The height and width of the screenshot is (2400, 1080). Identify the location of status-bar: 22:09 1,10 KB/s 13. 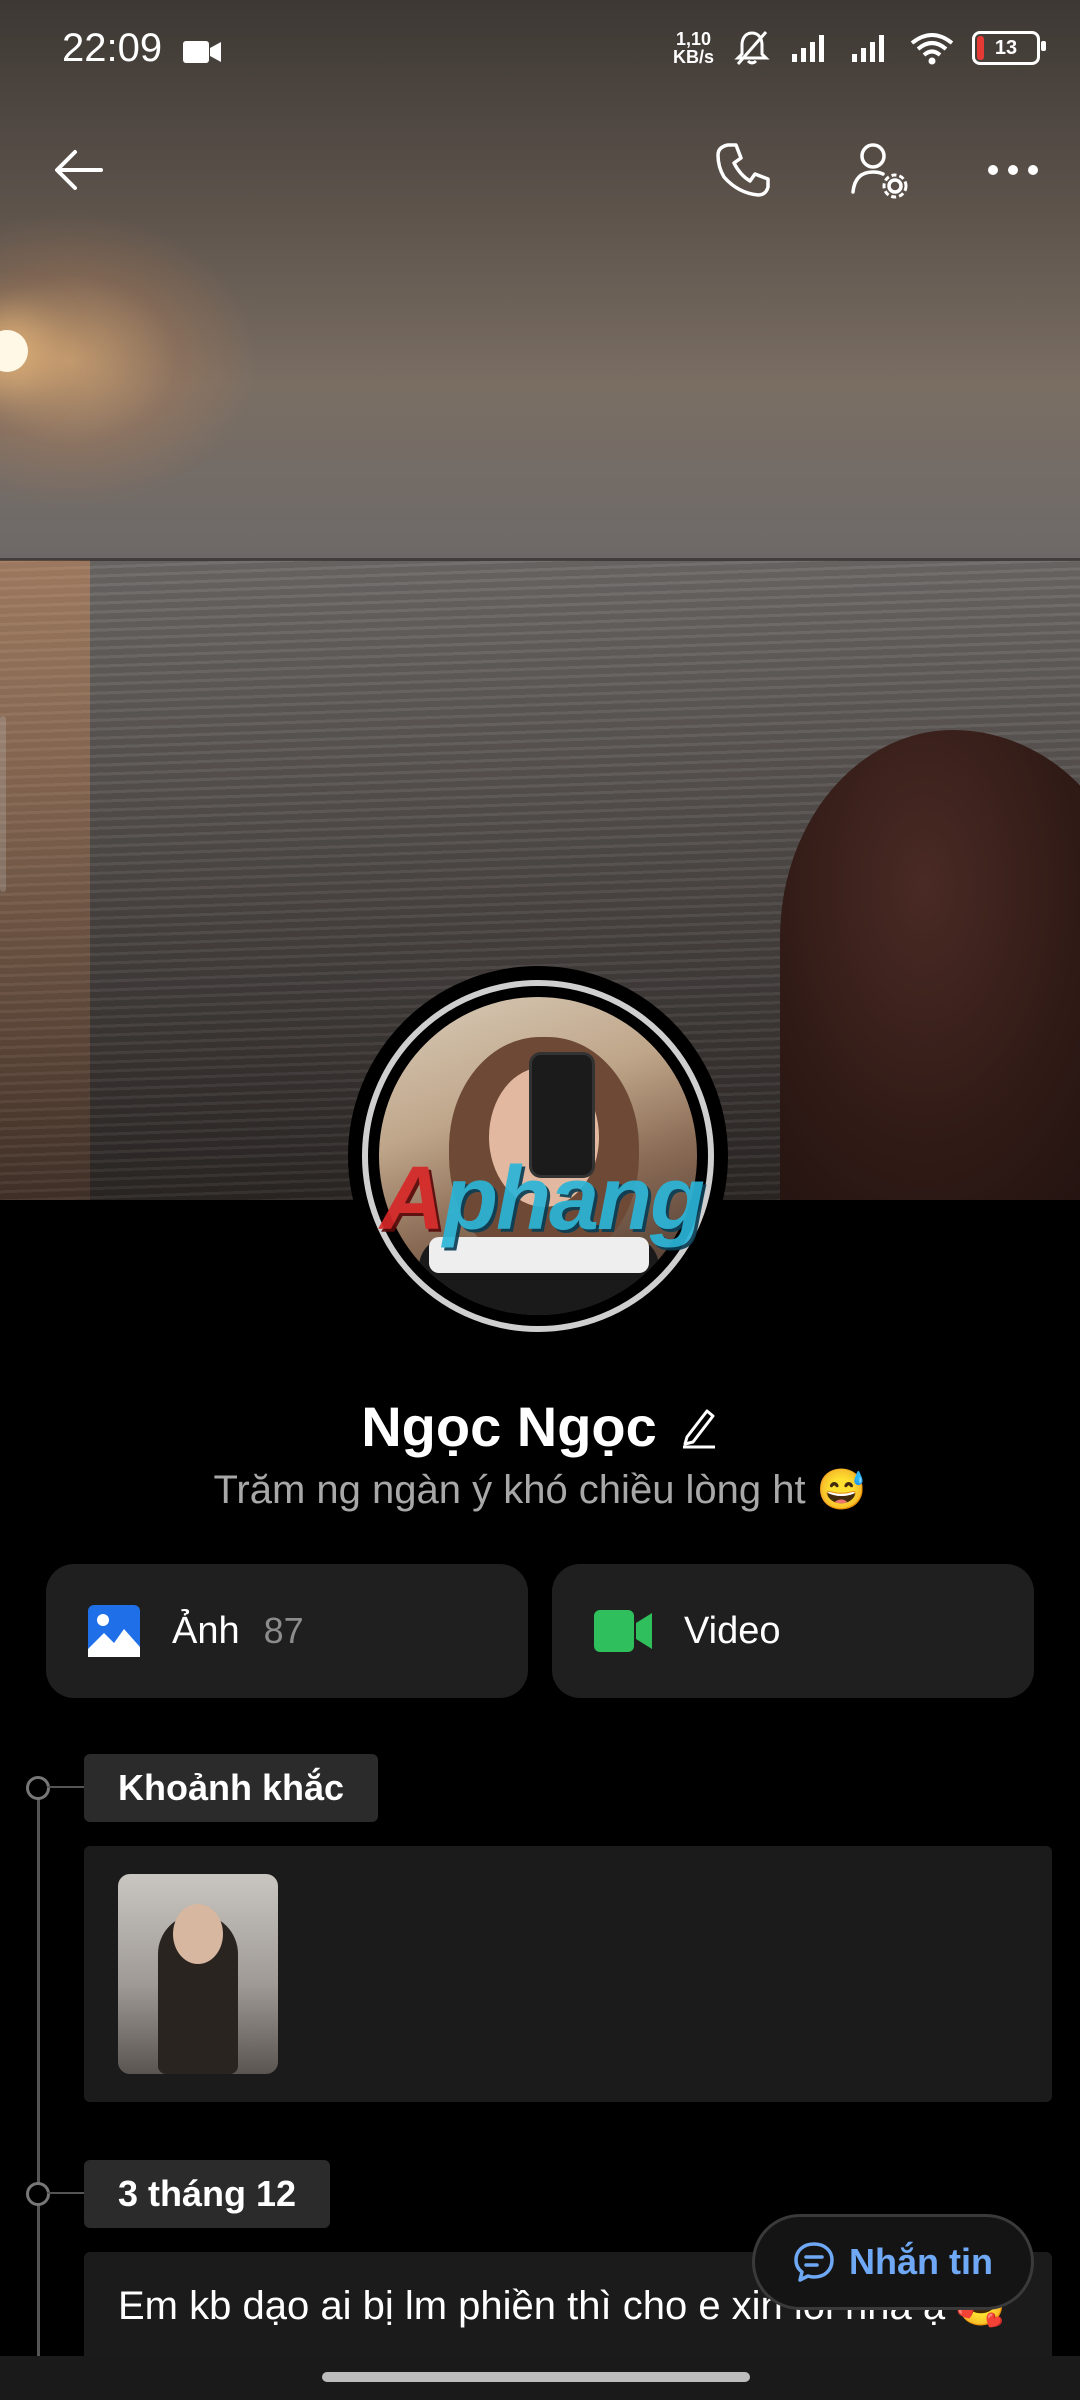
(540, 50).